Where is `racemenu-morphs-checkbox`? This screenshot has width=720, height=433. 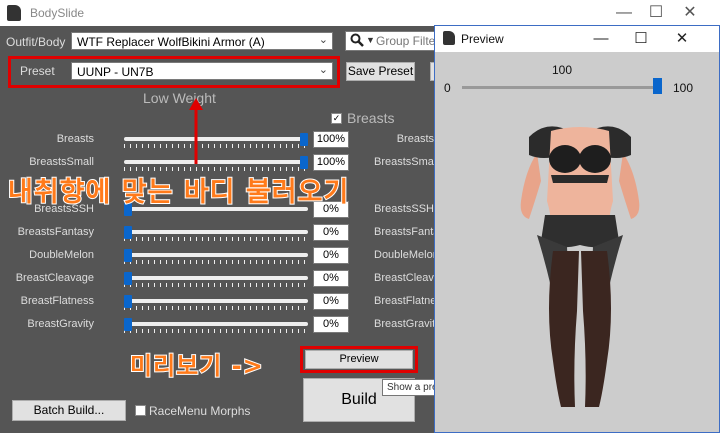 racemenu-morphs-checkbox is located at coordinates (140, 410).